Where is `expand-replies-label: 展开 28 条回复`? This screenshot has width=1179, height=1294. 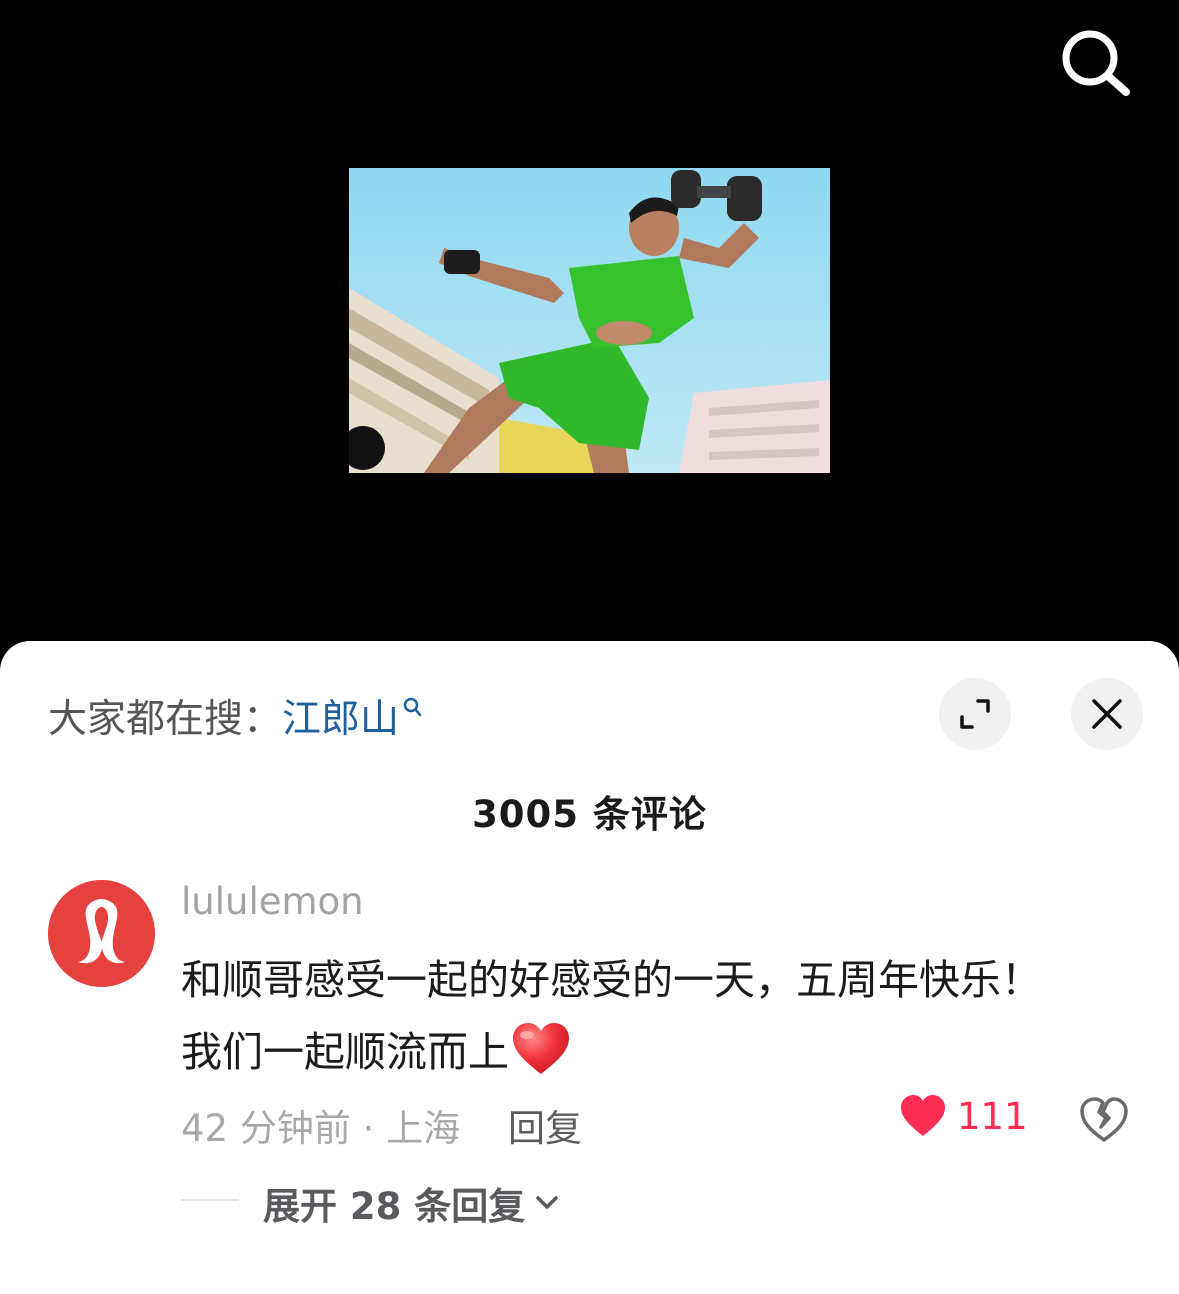
expand-replies-label: 展开 28 条回复 is located at coordinates (394, 1206).